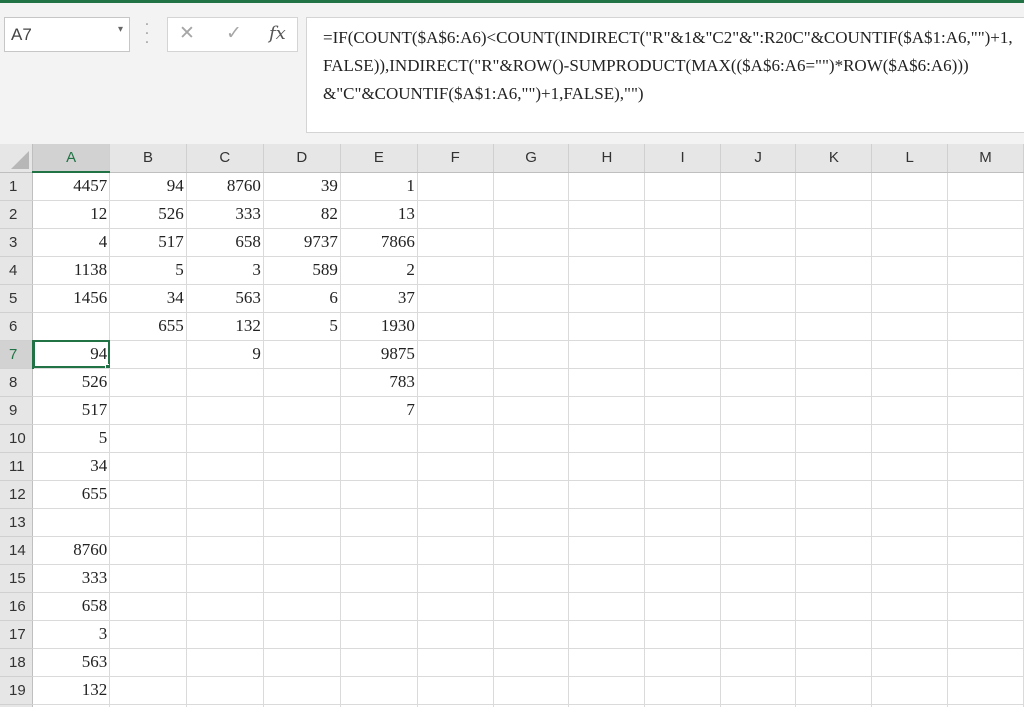  Describe the element at coordinates (607, 214) in the screenshot. I see `cell-H2` at that location.